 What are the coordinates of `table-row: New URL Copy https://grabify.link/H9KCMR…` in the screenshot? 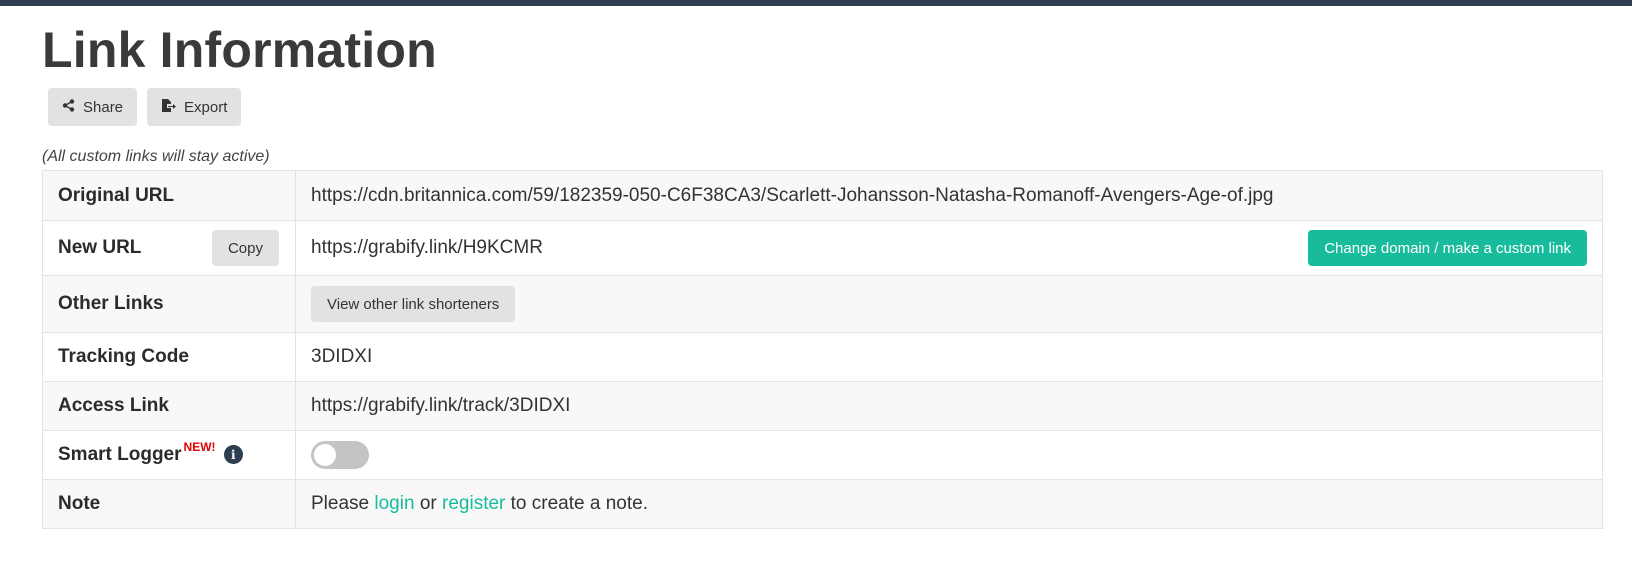 It's located at (822, 248).